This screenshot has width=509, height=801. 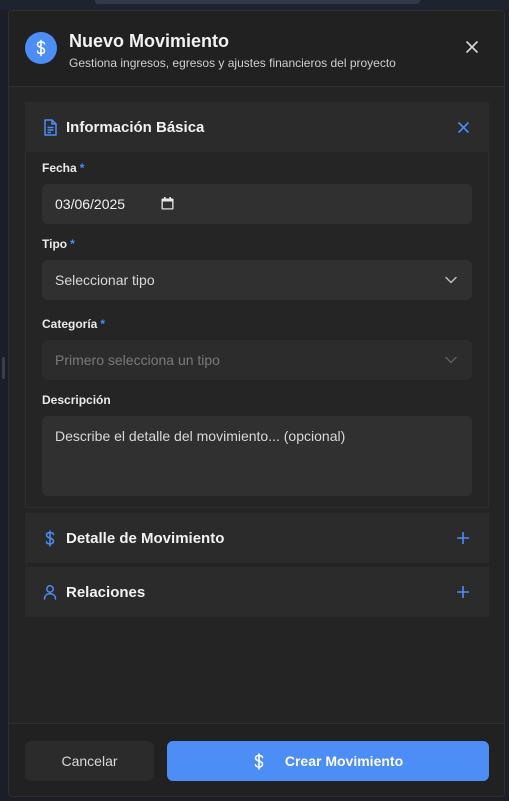 I want to click on backdrop-resize-handle, so click(x=3, y=368).